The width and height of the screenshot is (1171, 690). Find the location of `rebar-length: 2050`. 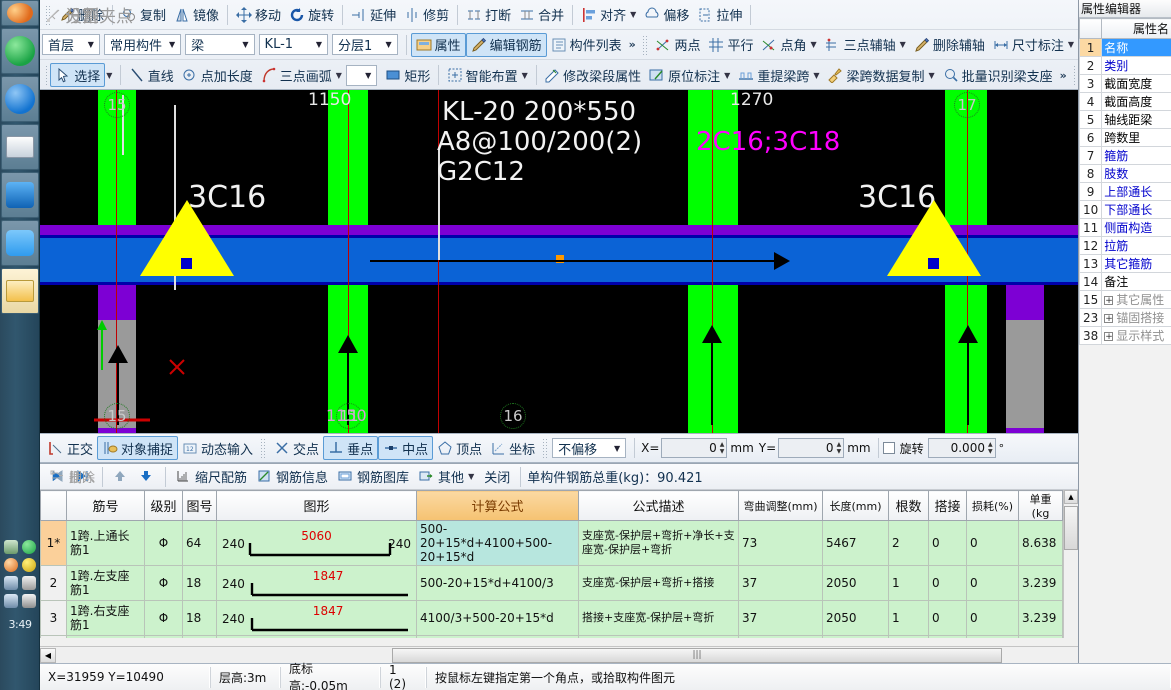

rebar-length: 2050 is located at coordinates (855, 618).